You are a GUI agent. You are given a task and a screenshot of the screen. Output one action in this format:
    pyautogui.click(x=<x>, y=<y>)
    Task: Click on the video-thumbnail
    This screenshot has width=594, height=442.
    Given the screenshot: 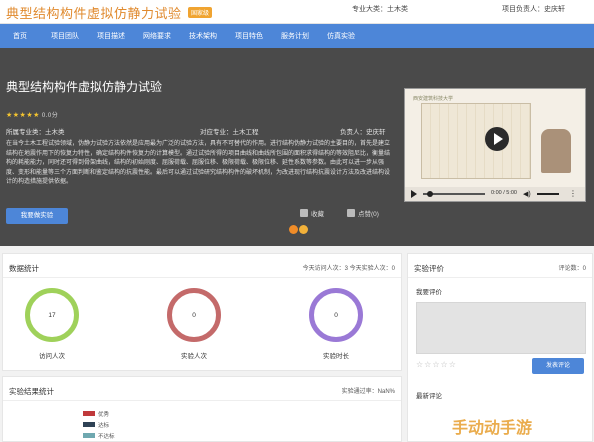 What is the action you would take?
    pyautogui.click(x=476, y=141)
    